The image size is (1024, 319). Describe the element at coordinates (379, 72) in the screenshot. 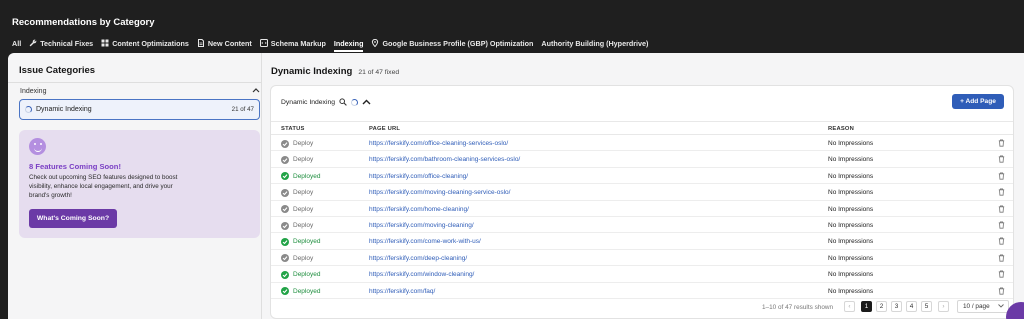

I see `fixed-count: 21 of 47 fixed` at that location.